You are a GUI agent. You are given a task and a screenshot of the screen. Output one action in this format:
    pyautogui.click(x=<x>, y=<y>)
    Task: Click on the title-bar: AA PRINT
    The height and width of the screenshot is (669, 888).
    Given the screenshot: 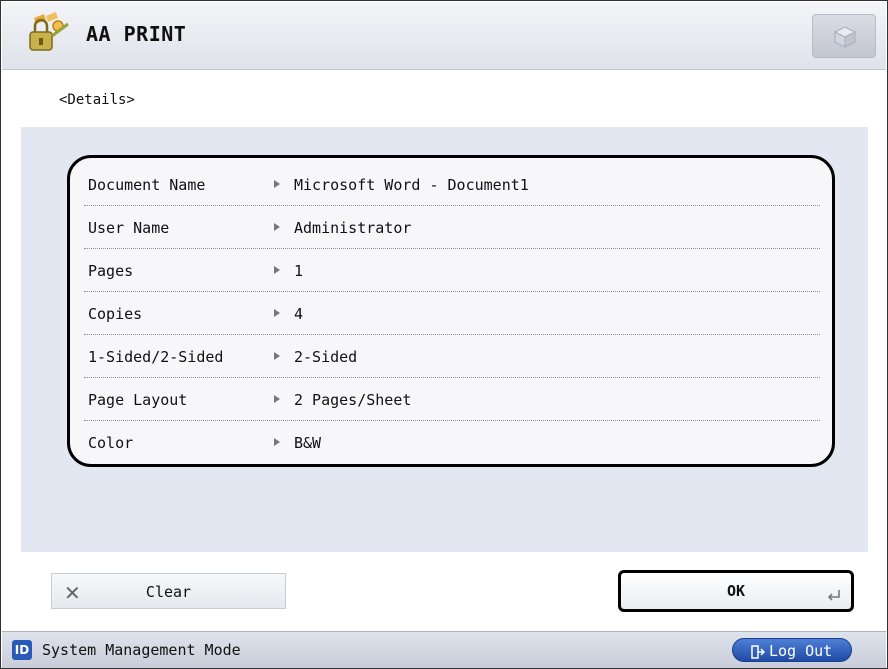 What is the action you would take?
    pyautogui.click(x=444, y=36)
    